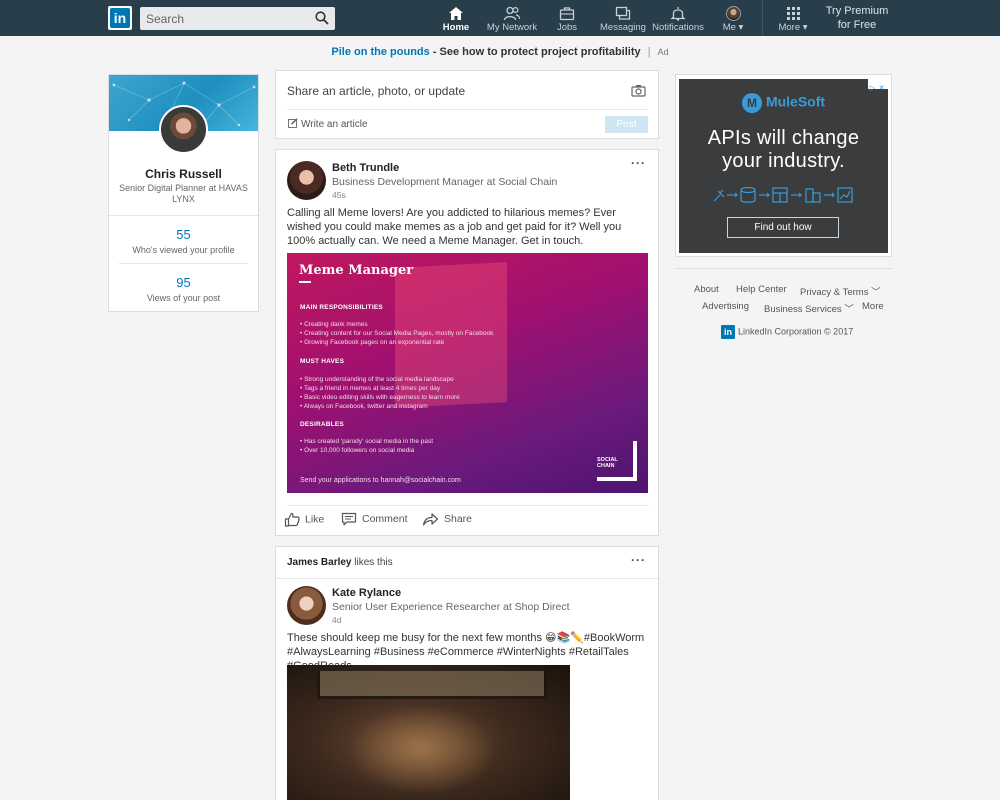 The image size is (1000, 800). I want to click on social-activity-header: James Barley likes this, so click(340, 562).